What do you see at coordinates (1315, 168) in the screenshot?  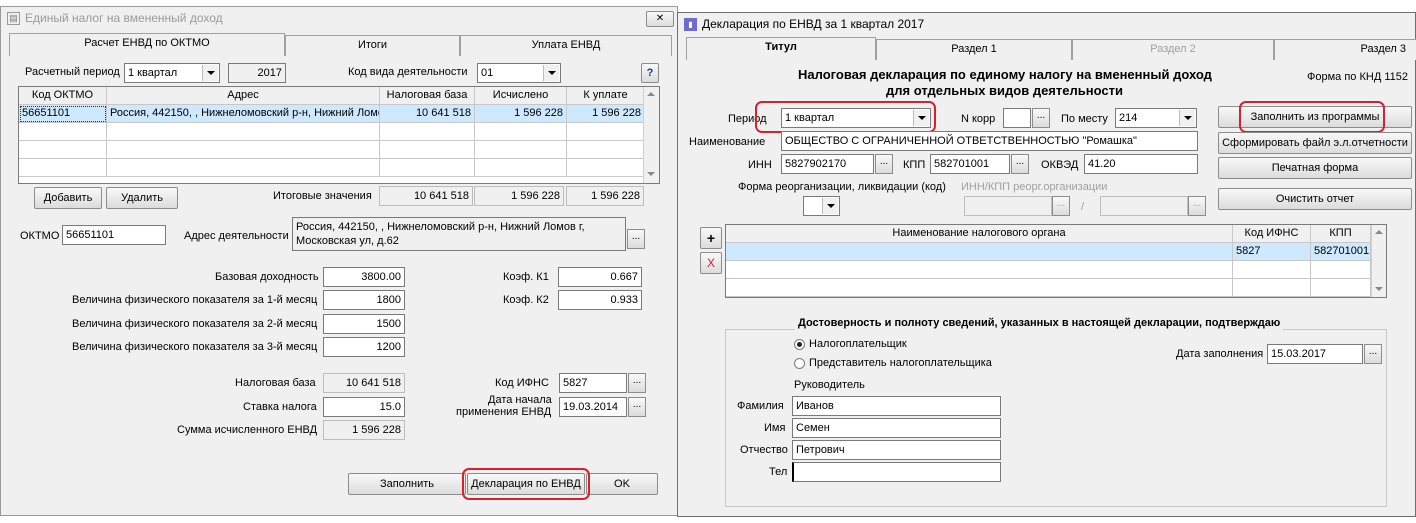 I see `print-form-button: Печатная форма` at bounding box center [1315, 168].